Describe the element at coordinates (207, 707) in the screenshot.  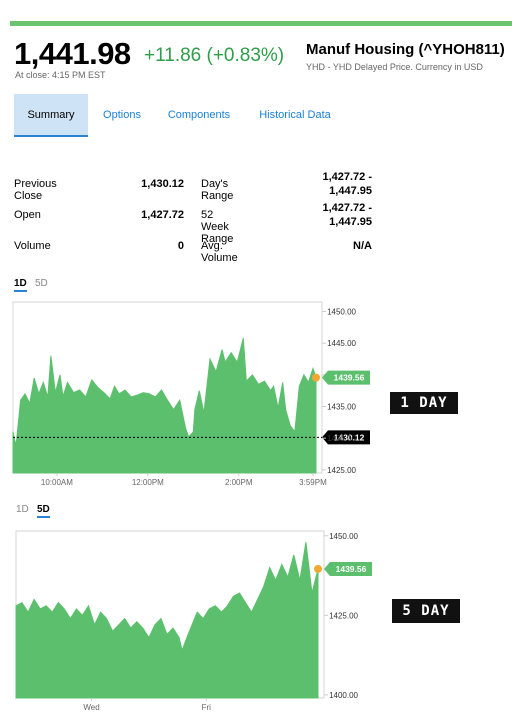
I see `x-tick-label: Fri` at that location.